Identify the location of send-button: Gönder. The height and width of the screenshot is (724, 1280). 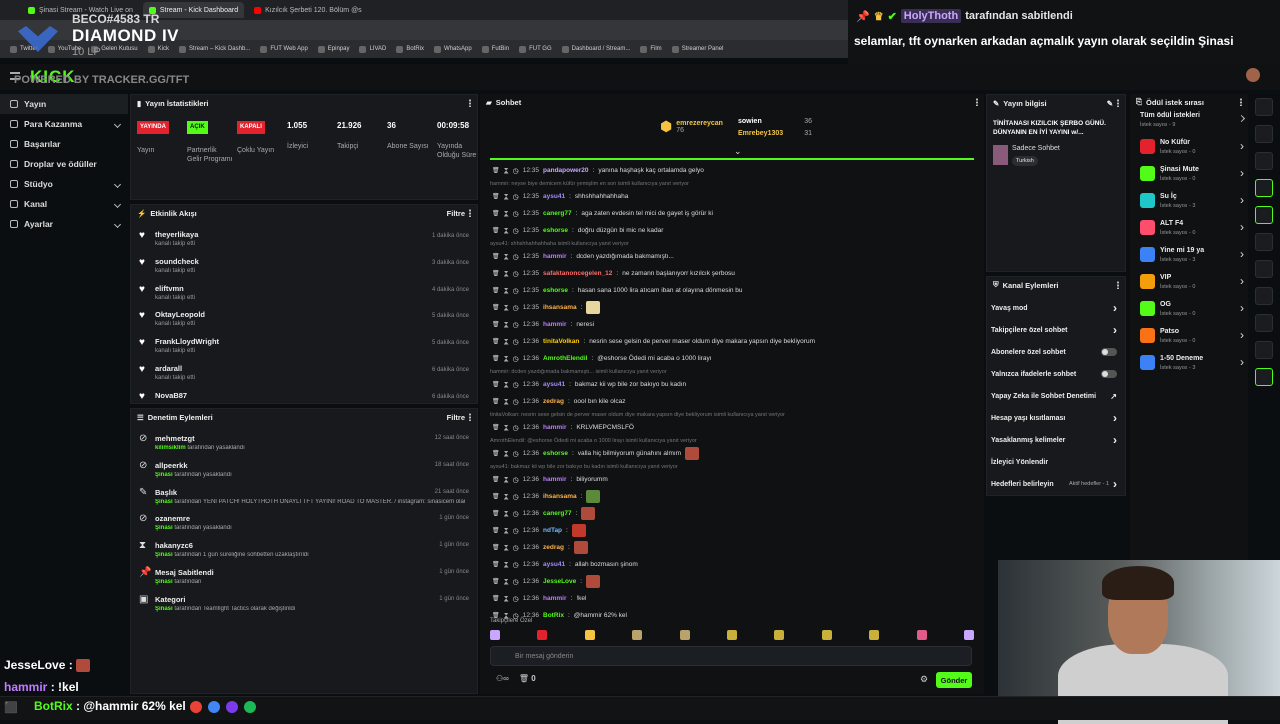
(954, 680).